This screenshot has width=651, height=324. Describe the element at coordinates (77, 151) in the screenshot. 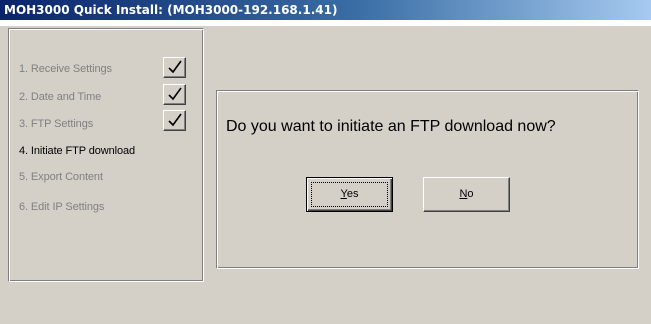

I see `step-initiate-ftp-download: 4. Initiate FTP download` at that location.